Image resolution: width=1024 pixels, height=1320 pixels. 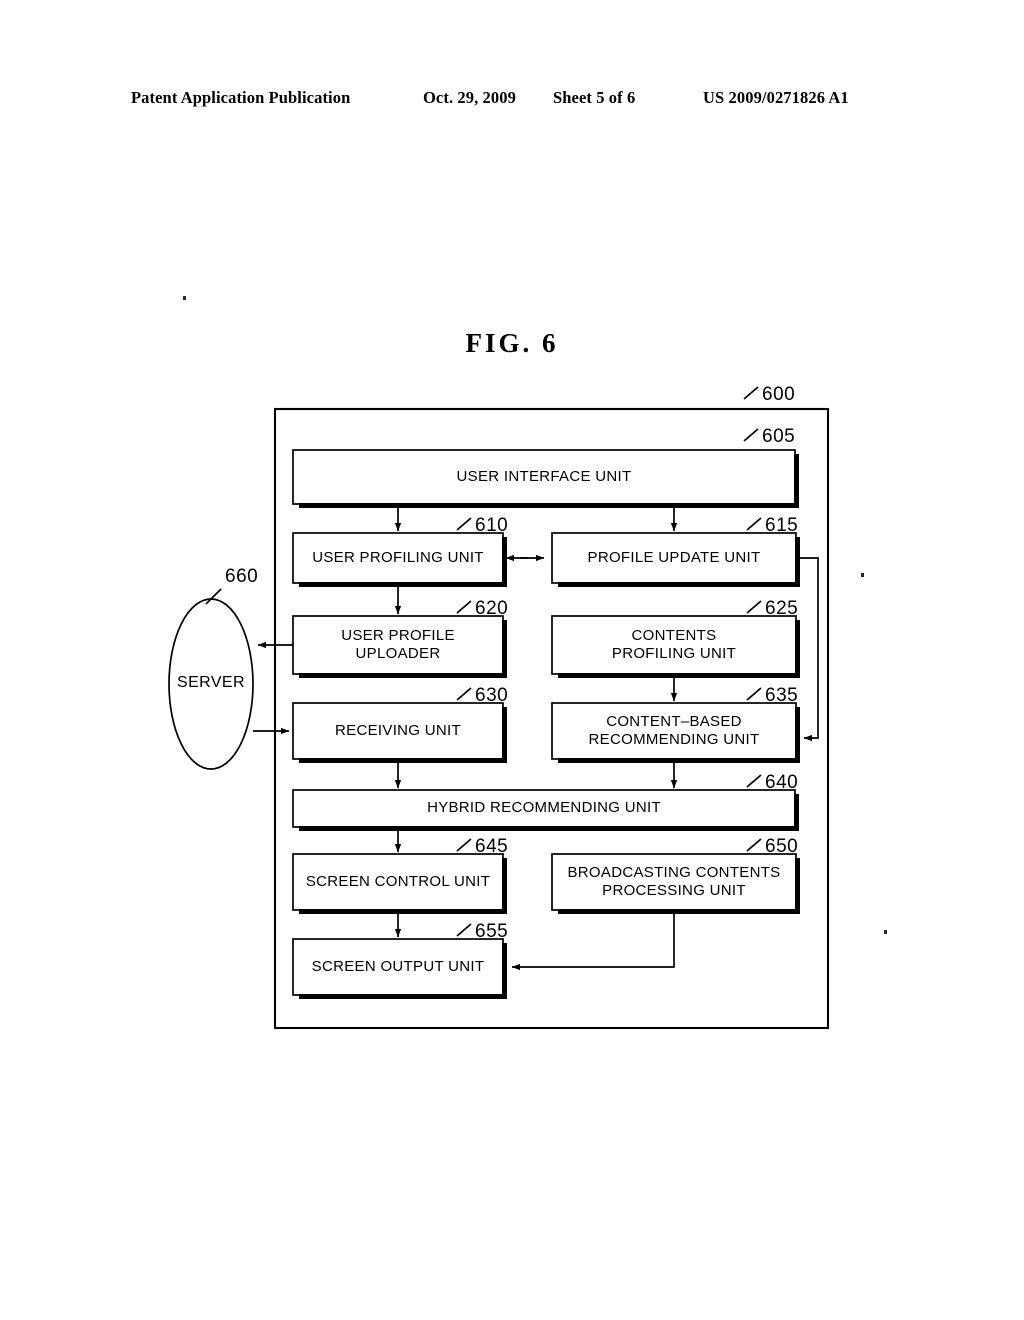 I want to click on ref-numeral-640: 640, so click(x=782, y=782).